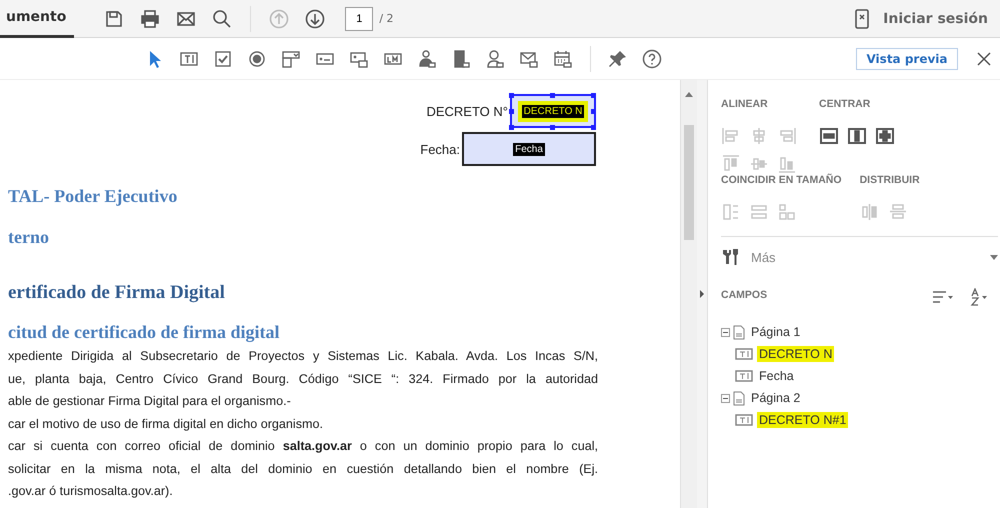 This screenshot has width=1000, height=508. Describe the element at coordinates (223, 58) in the screenshot. I see `tick-field-icon` at that location.